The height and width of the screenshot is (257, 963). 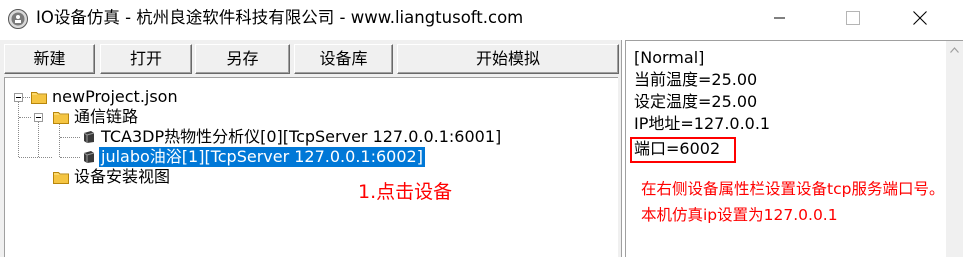 What do you see at coordinates (49, 59) in the screenshot?
I see `new-button: 新建` at bounding box center [49, 59].